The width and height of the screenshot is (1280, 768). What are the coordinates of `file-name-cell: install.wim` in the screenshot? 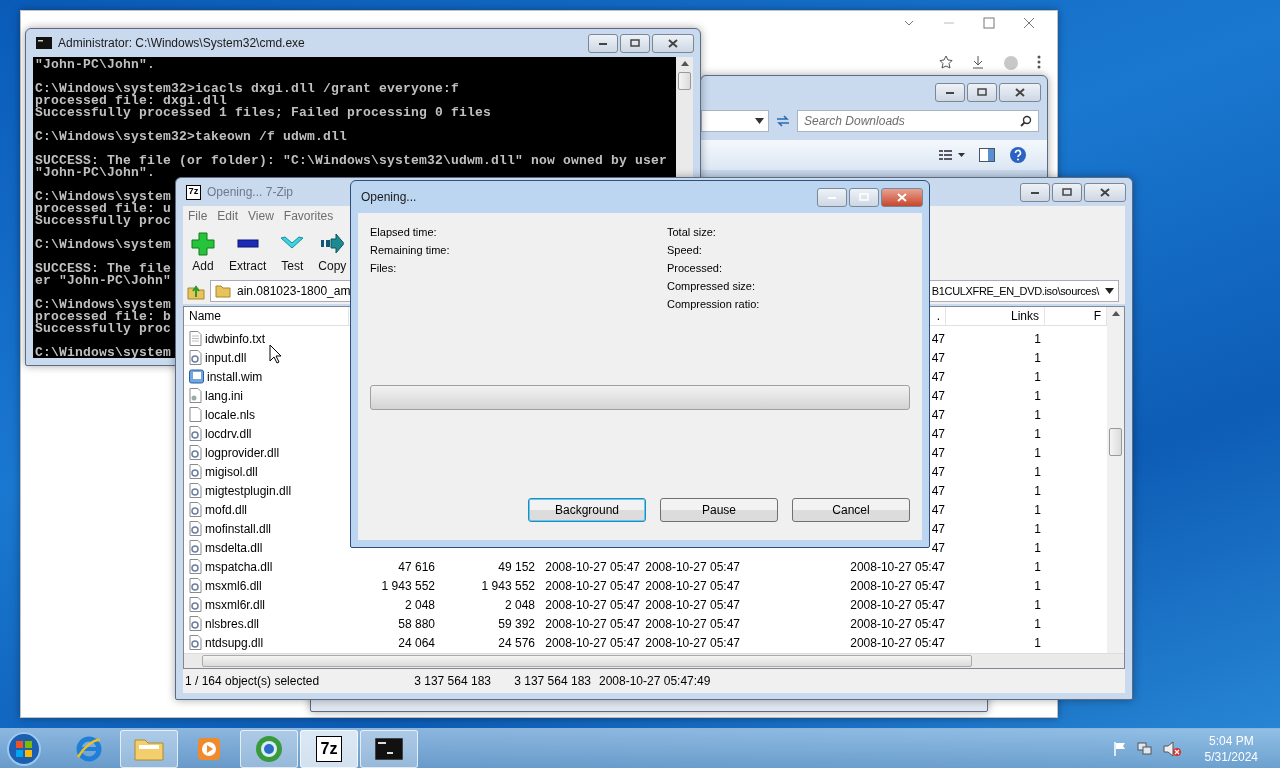 It's located at (266, 376).